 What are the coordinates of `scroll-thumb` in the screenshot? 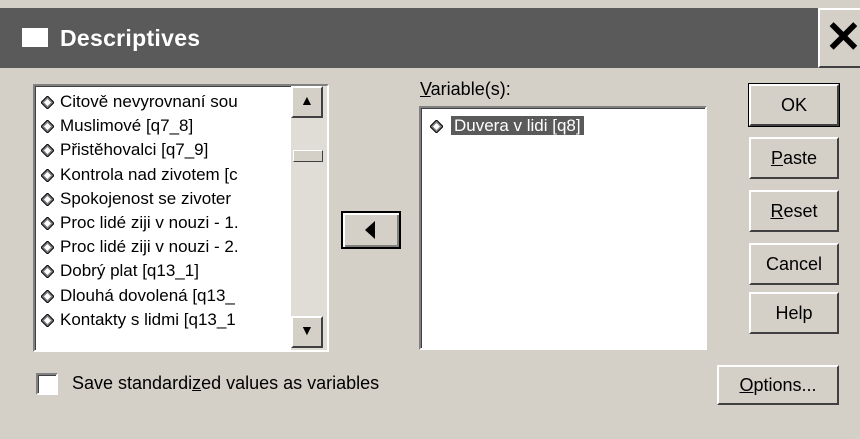 It's located at (308, 156).